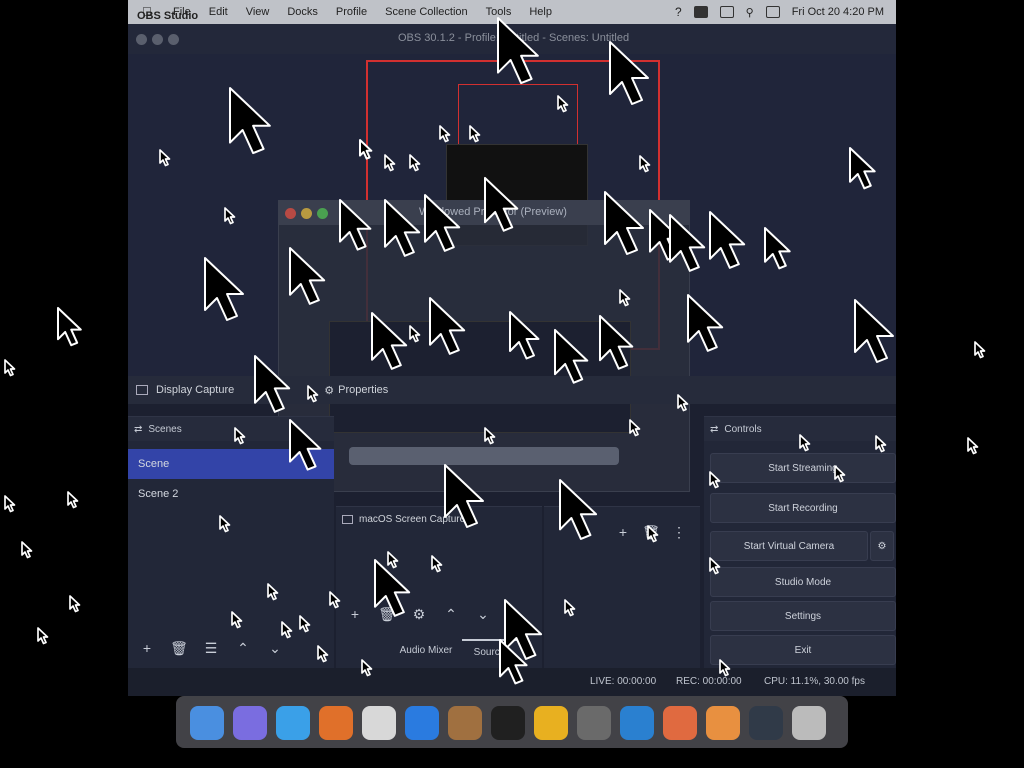  What do you see at coordinates (351, 12) in the screenshot?
I see `menu-profile: Profile` at bounding box center [351, 12].